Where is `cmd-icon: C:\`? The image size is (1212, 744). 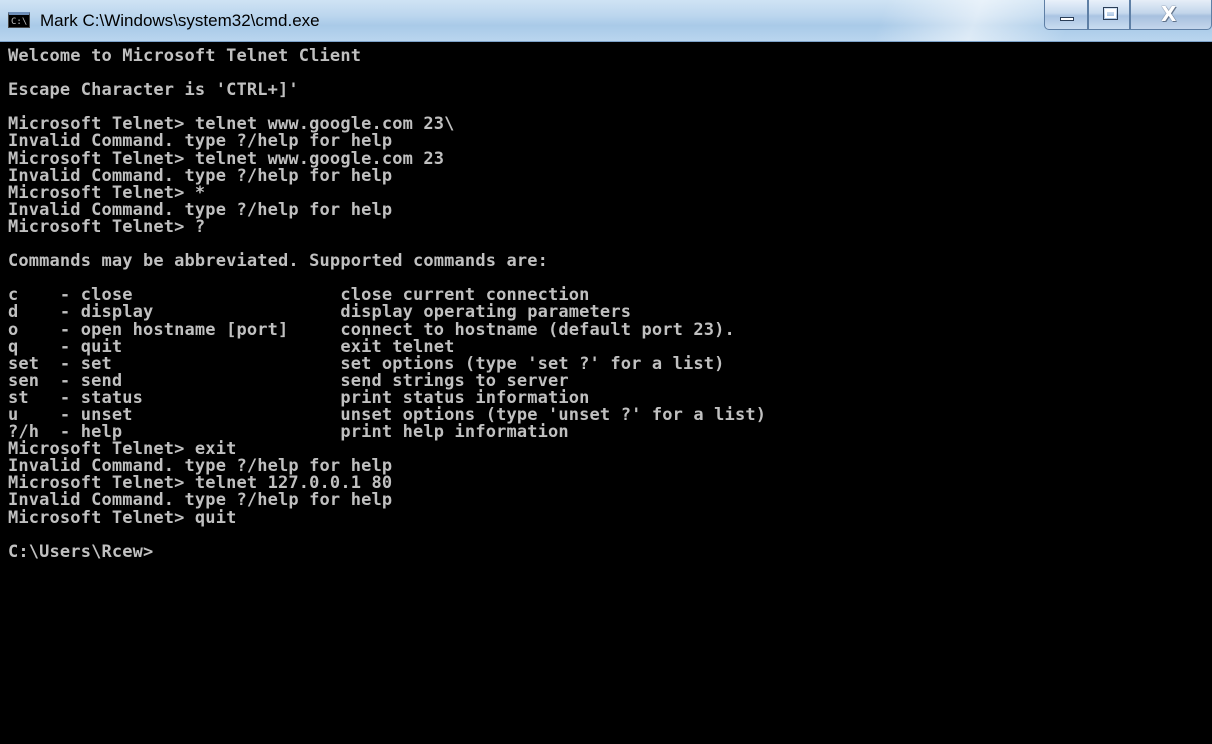
cmd-icon: C:\ is located at coordinates (19, 20).